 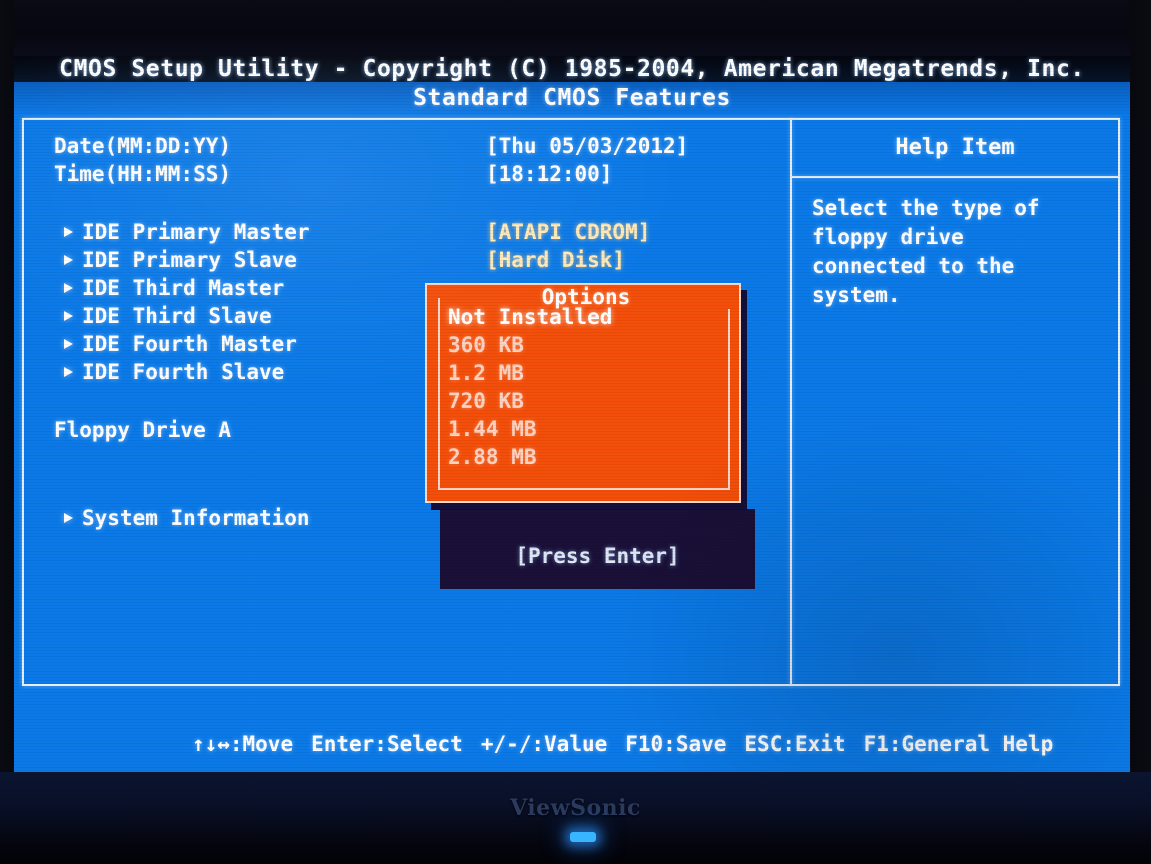 I want to click on bezel-left, so click(x=7, y=400).